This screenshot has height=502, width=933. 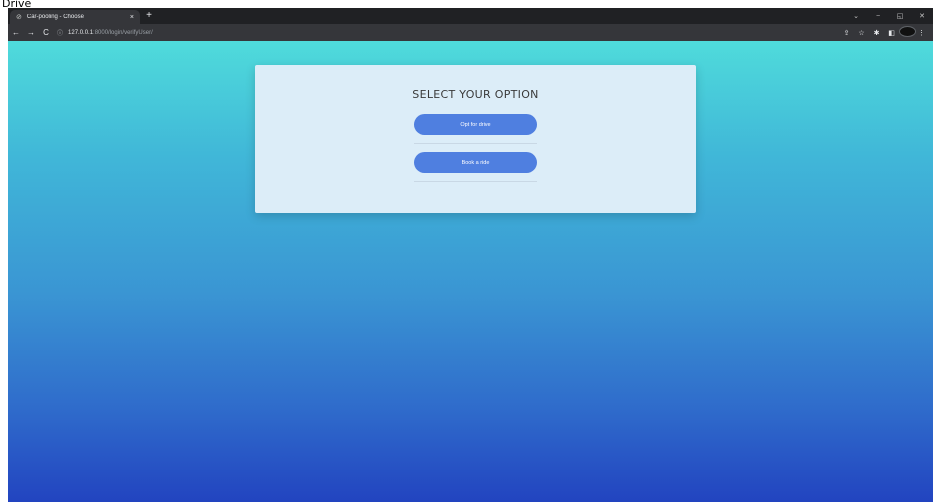 What do you see at coordinates (900, 16) in the screenshot?
I see `restore-icon: ◱` at bounding box center [900, 16].